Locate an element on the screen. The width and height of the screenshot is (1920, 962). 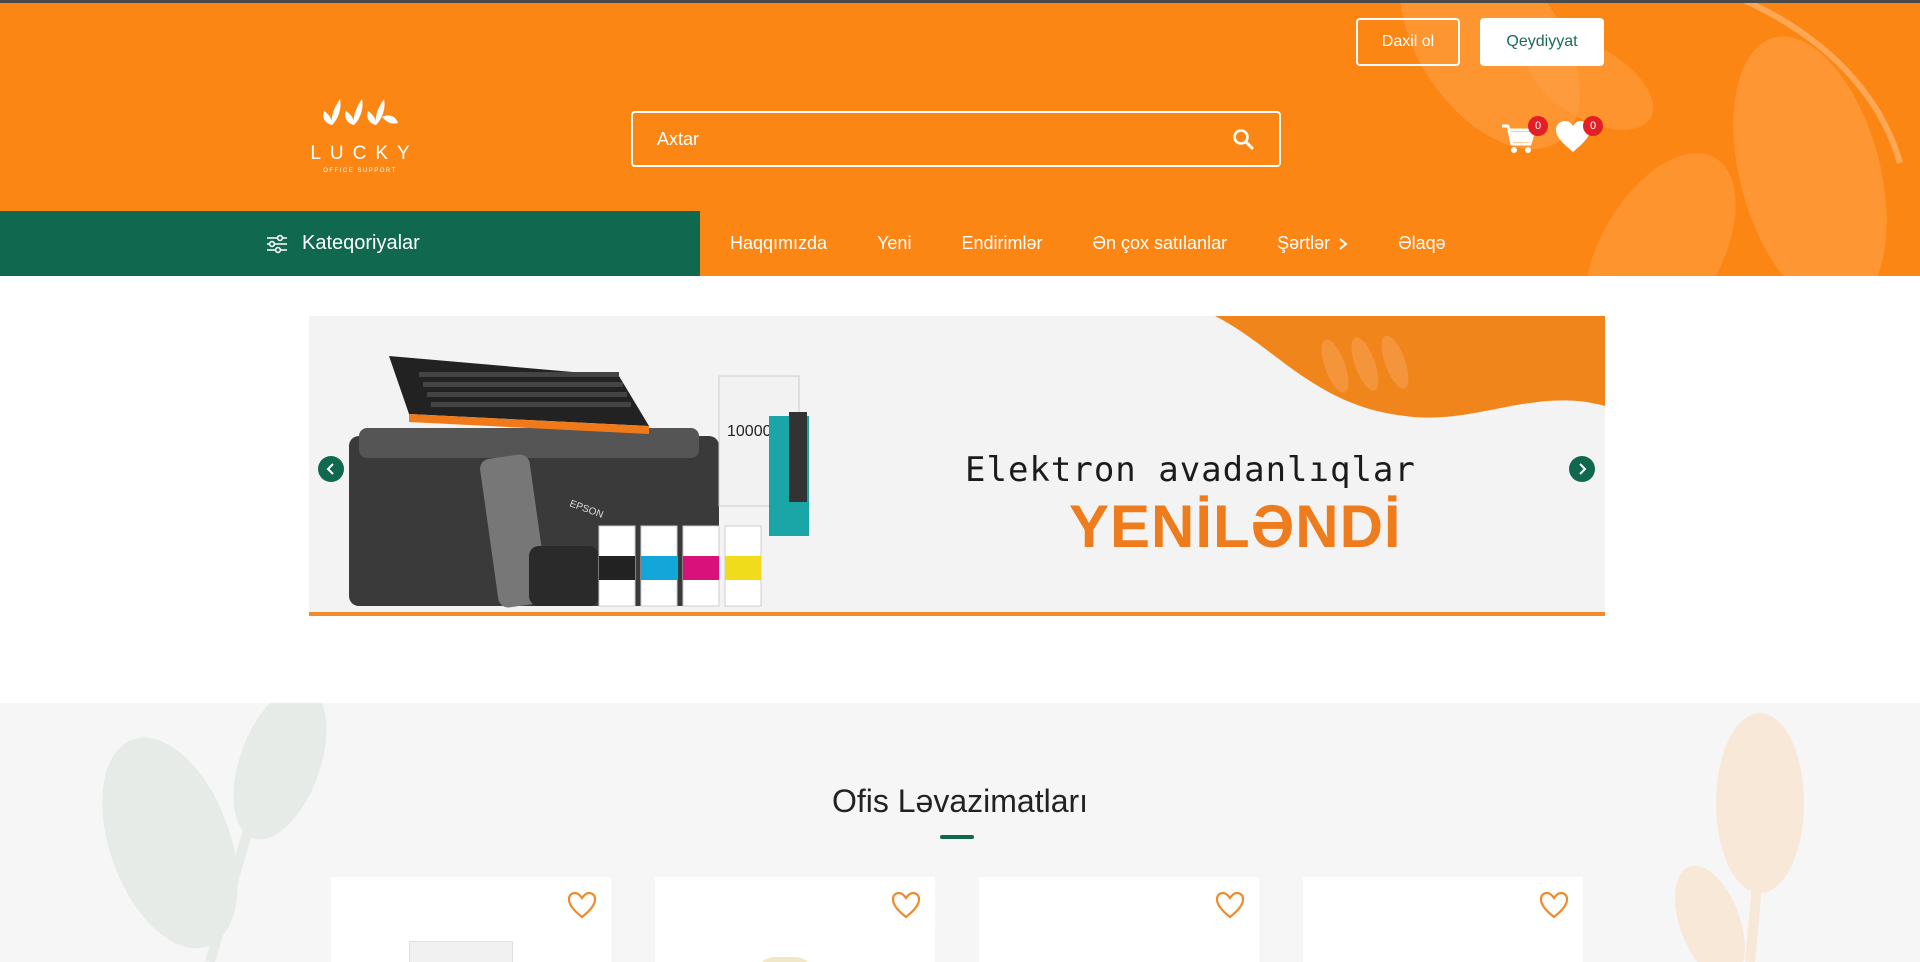
chevron-left-icon is located at coordinates (330, 469).